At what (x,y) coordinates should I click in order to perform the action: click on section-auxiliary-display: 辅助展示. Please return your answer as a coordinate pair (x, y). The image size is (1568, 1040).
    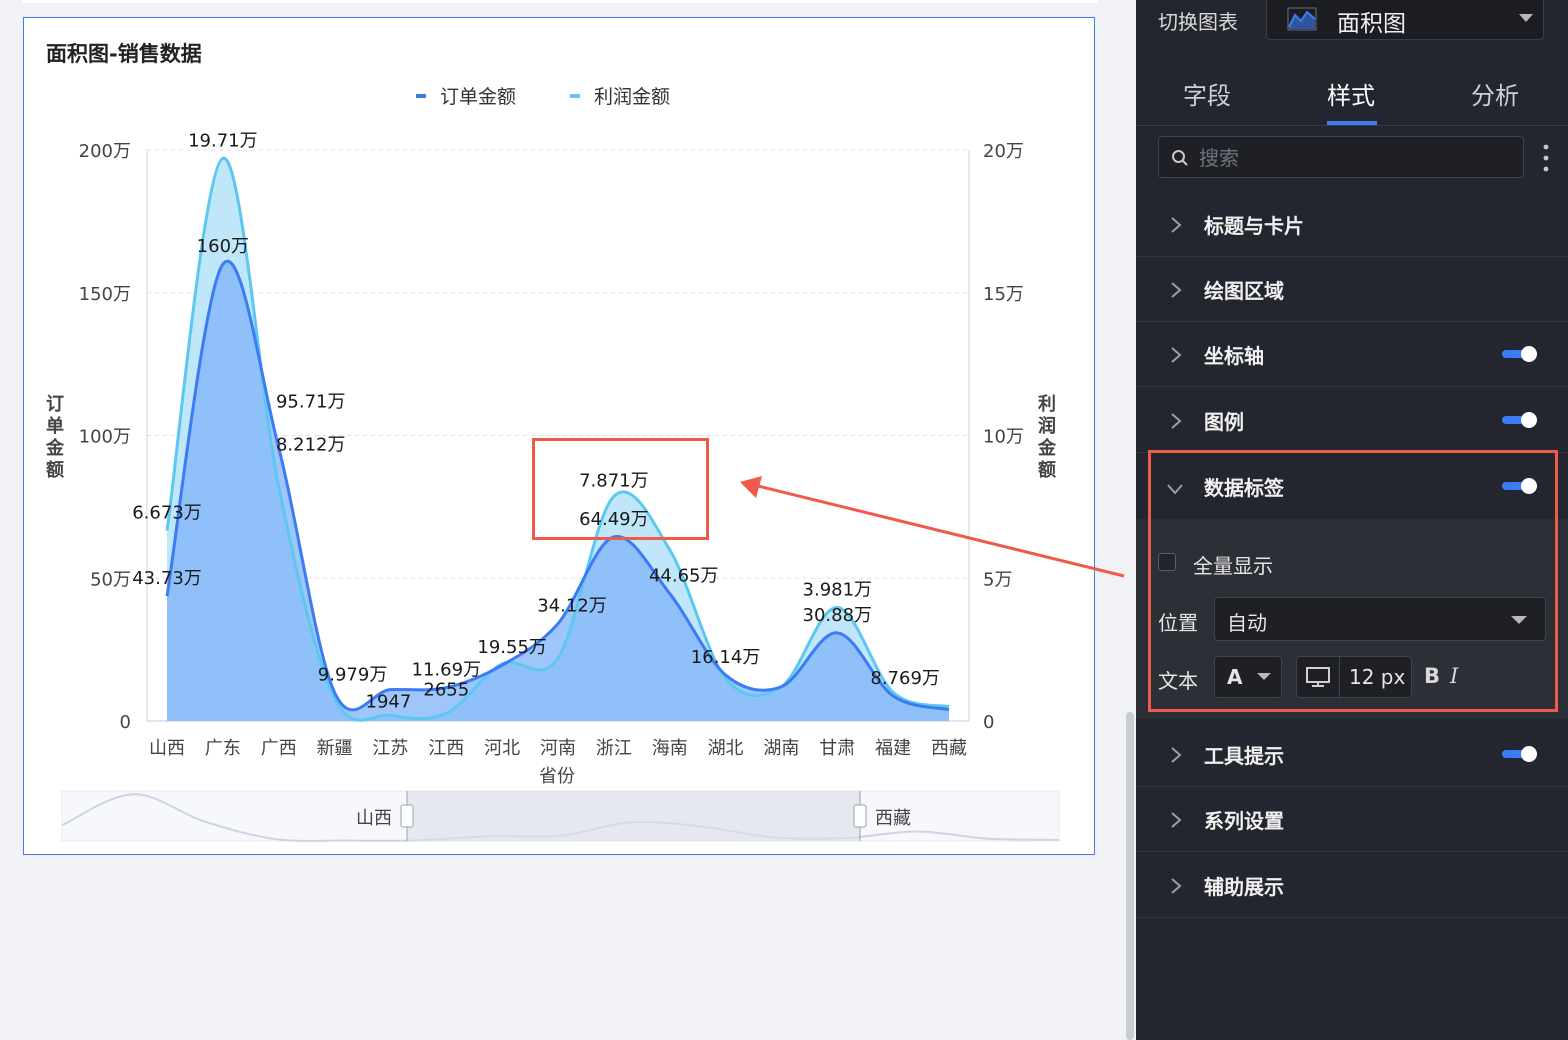
    Looking at the image, I should click on (1352, 885).